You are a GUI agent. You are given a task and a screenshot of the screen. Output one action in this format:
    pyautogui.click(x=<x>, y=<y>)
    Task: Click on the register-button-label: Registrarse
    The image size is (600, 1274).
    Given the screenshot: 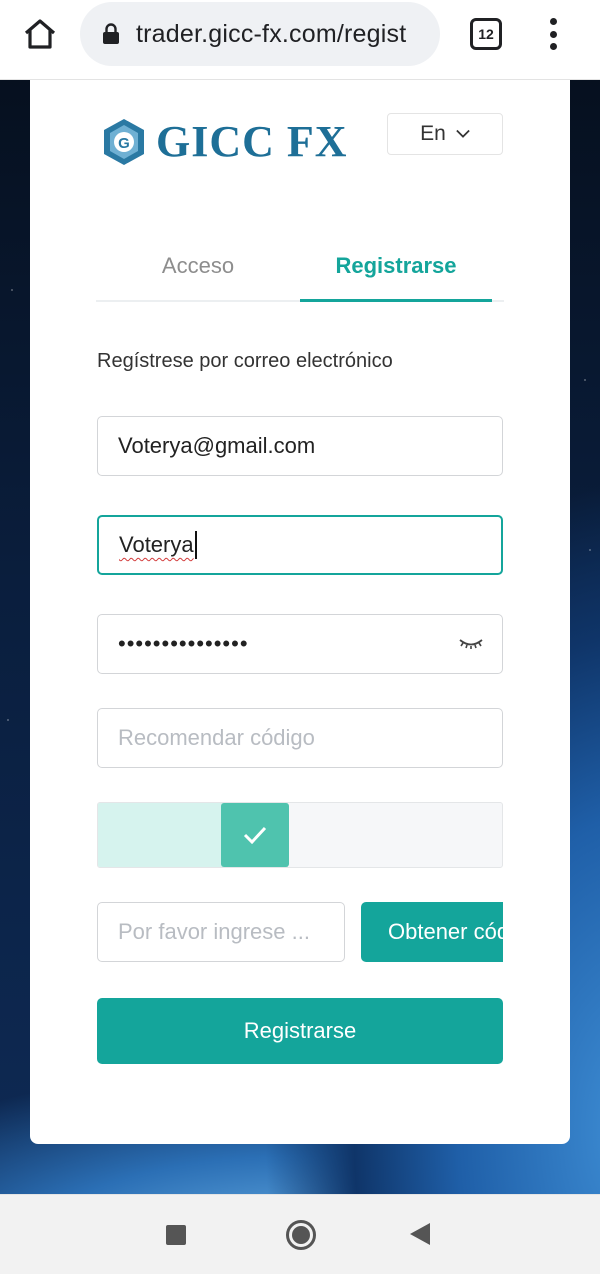 What is the action you would take?
    pyautogui.click(x=300, y=1030)
    